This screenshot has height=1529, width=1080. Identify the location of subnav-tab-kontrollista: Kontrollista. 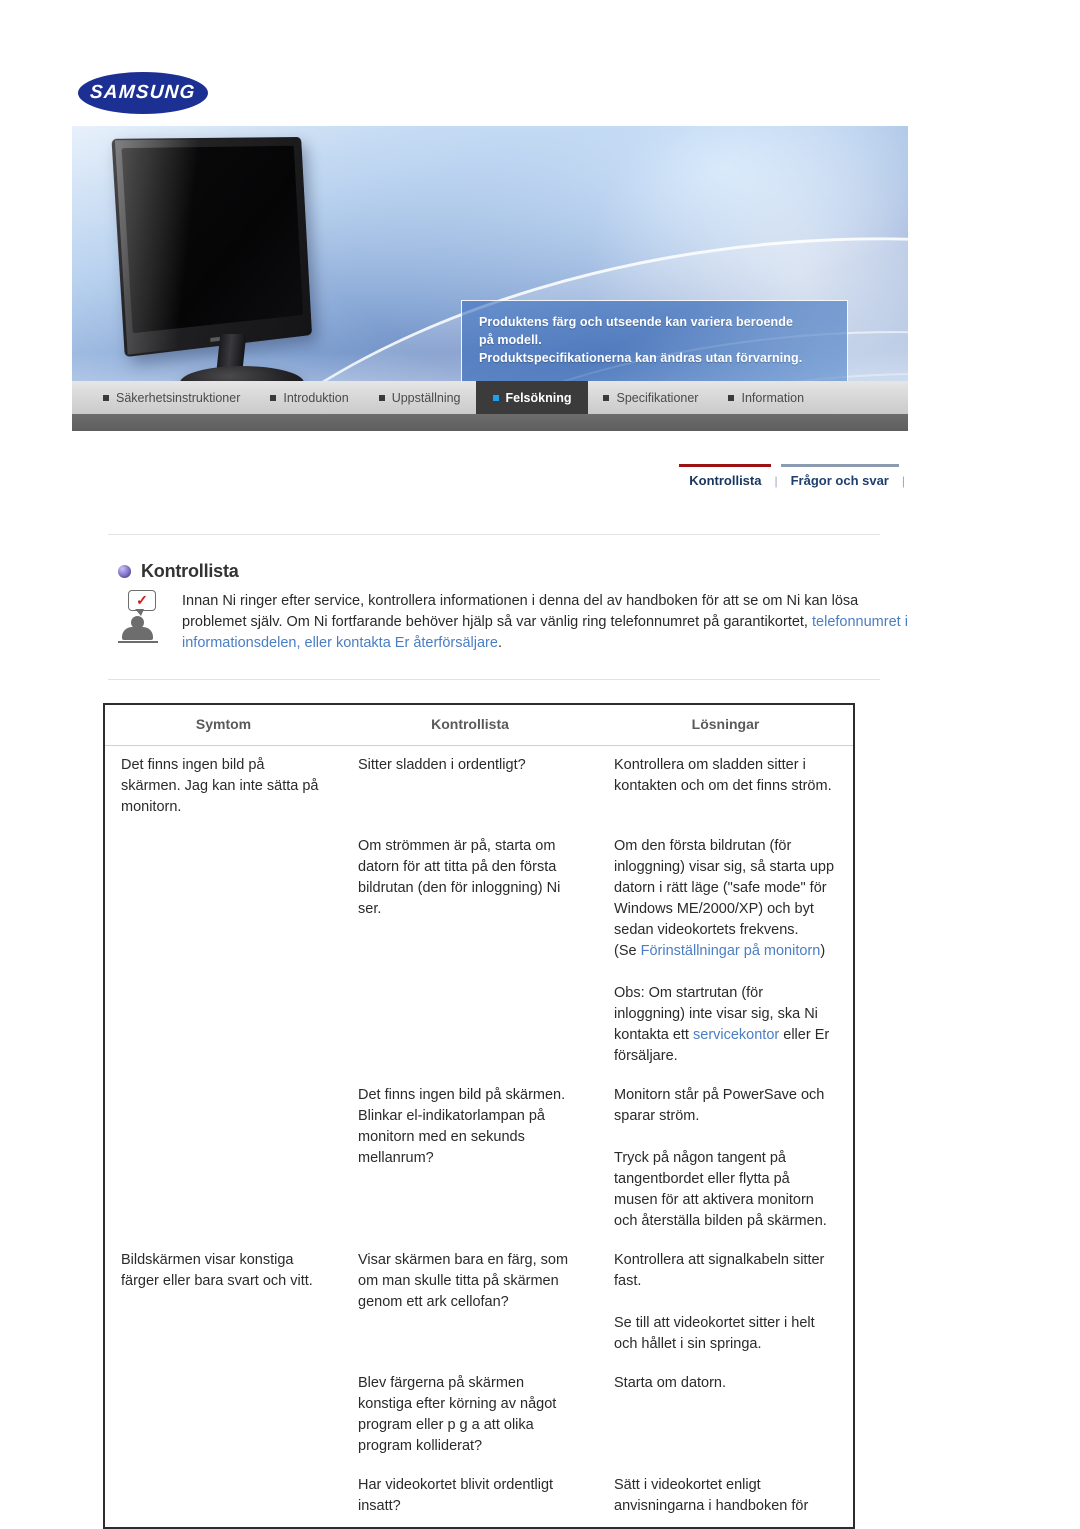
(725, 476).